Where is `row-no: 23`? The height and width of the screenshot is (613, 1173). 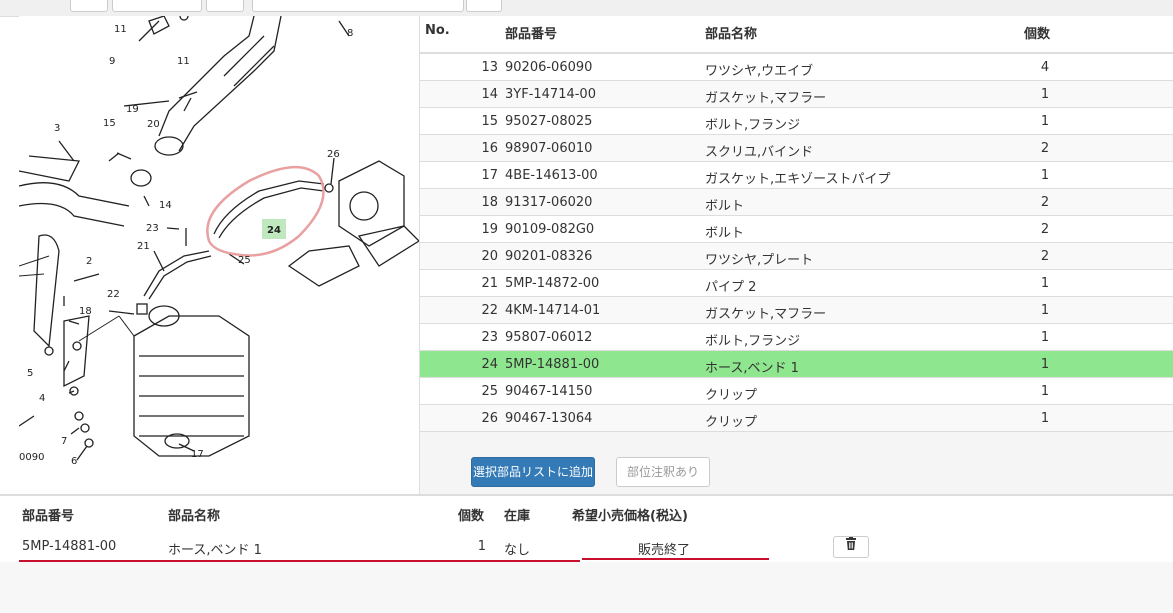
row-no: 23 is located at coordinates (489, 337).